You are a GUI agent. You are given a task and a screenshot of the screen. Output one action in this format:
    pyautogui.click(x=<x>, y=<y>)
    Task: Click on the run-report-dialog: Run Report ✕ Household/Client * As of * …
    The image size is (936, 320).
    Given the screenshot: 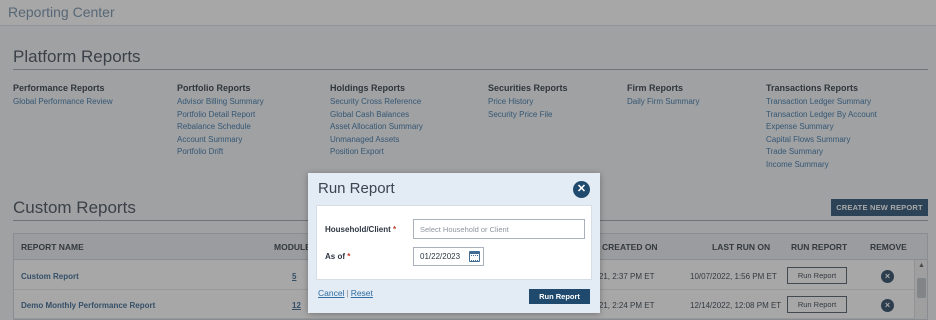 What is the action you would take?
    pyautogui.click(x=454, y=243)
    